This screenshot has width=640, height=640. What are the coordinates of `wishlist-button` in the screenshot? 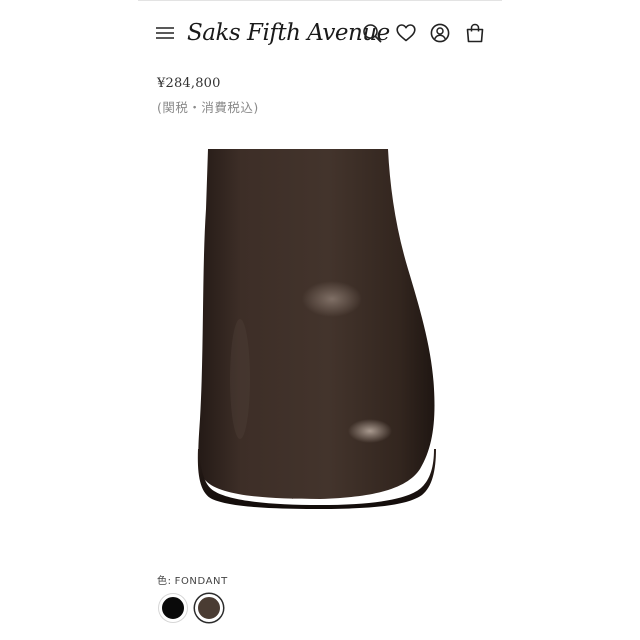 It's located at (406, 33).